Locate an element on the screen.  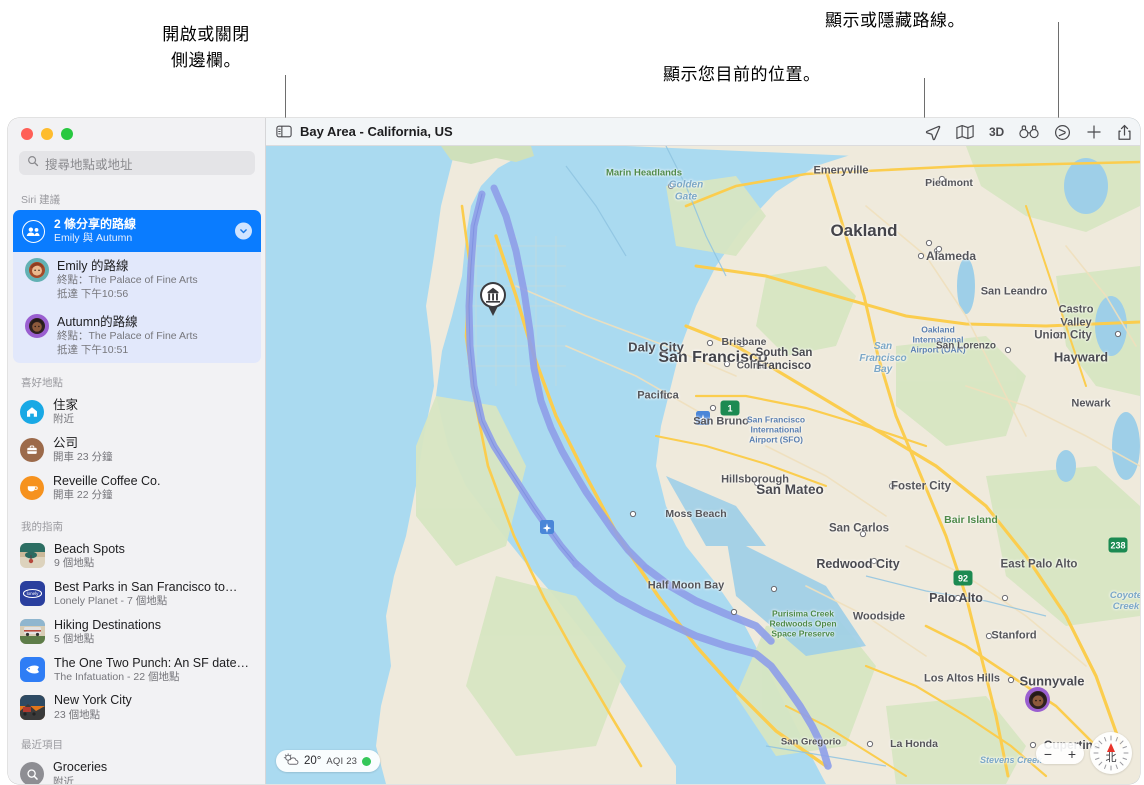
minimize-button is located at coordinates (47, 134).